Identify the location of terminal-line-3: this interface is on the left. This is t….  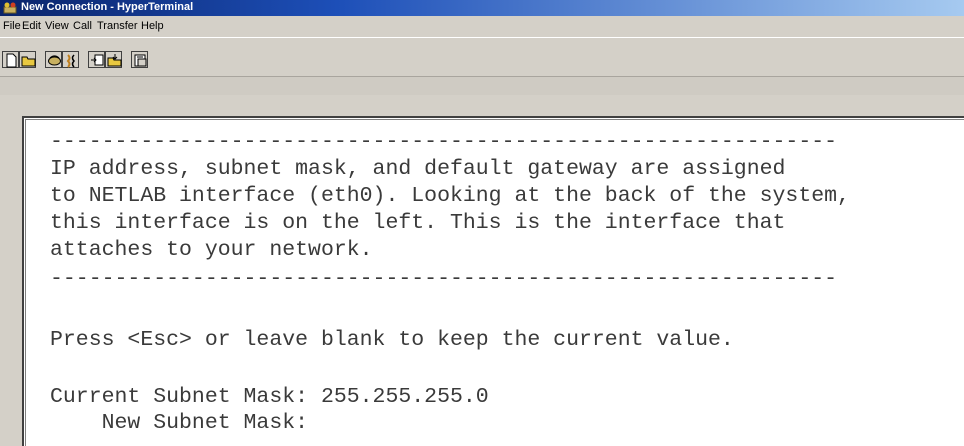
(418, 223).